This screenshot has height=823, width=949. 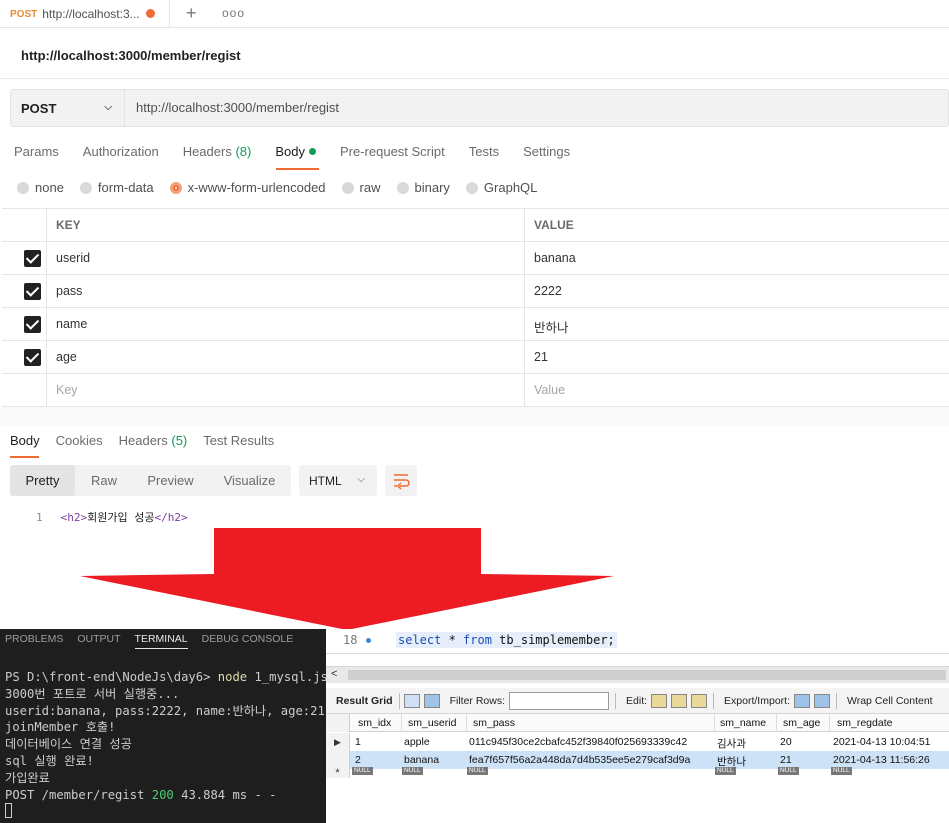 I want to click on horizontal-scrollbar: <, so click(x=637, y=674).